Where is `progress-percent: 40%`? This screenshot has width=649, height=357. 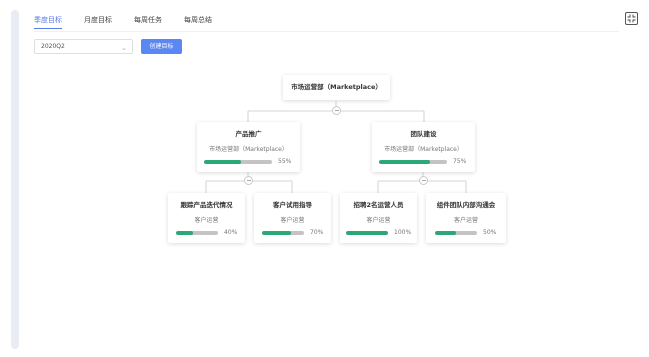
progress-percent: 40% is located at coordinates (231, 232).